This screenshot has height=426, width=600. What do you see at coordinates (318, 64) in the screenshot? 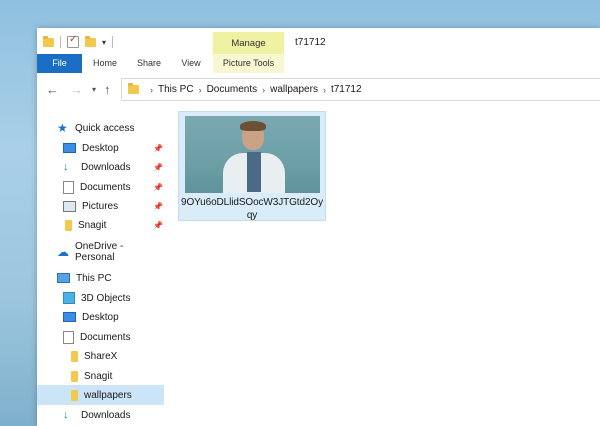
I see `ribbon-tabs: File Home Share View Picture Tools` at bounding box center [318, 64].